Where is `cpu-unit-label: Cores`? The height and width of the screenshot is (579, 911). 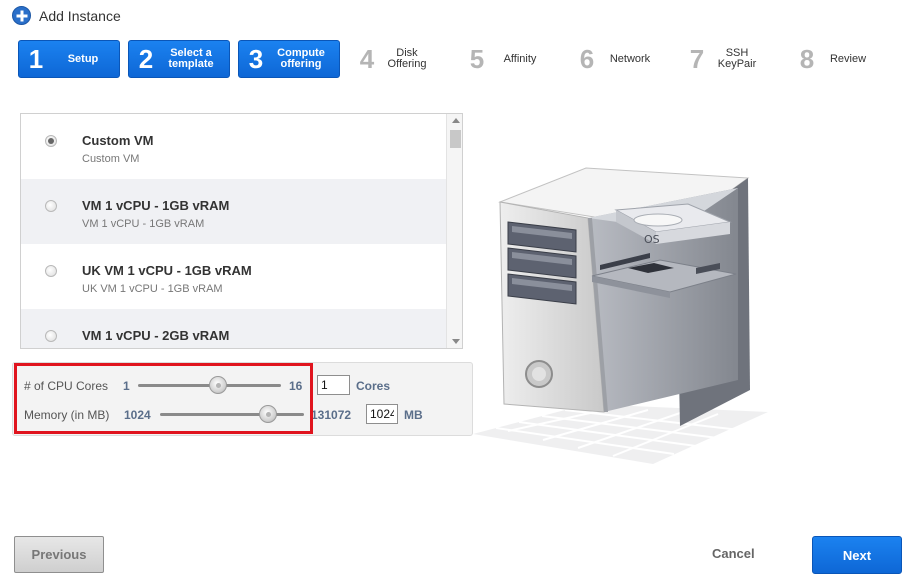
cpu-unit-label: Cores is located at coordinates (373, 386).